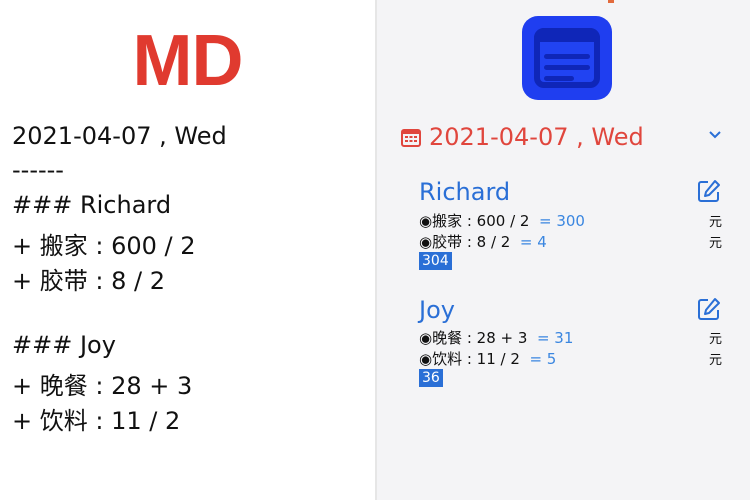 The image size is (750, 500). I want to click on date-header: 2021-04-07 , Wed, so click(522, 137).